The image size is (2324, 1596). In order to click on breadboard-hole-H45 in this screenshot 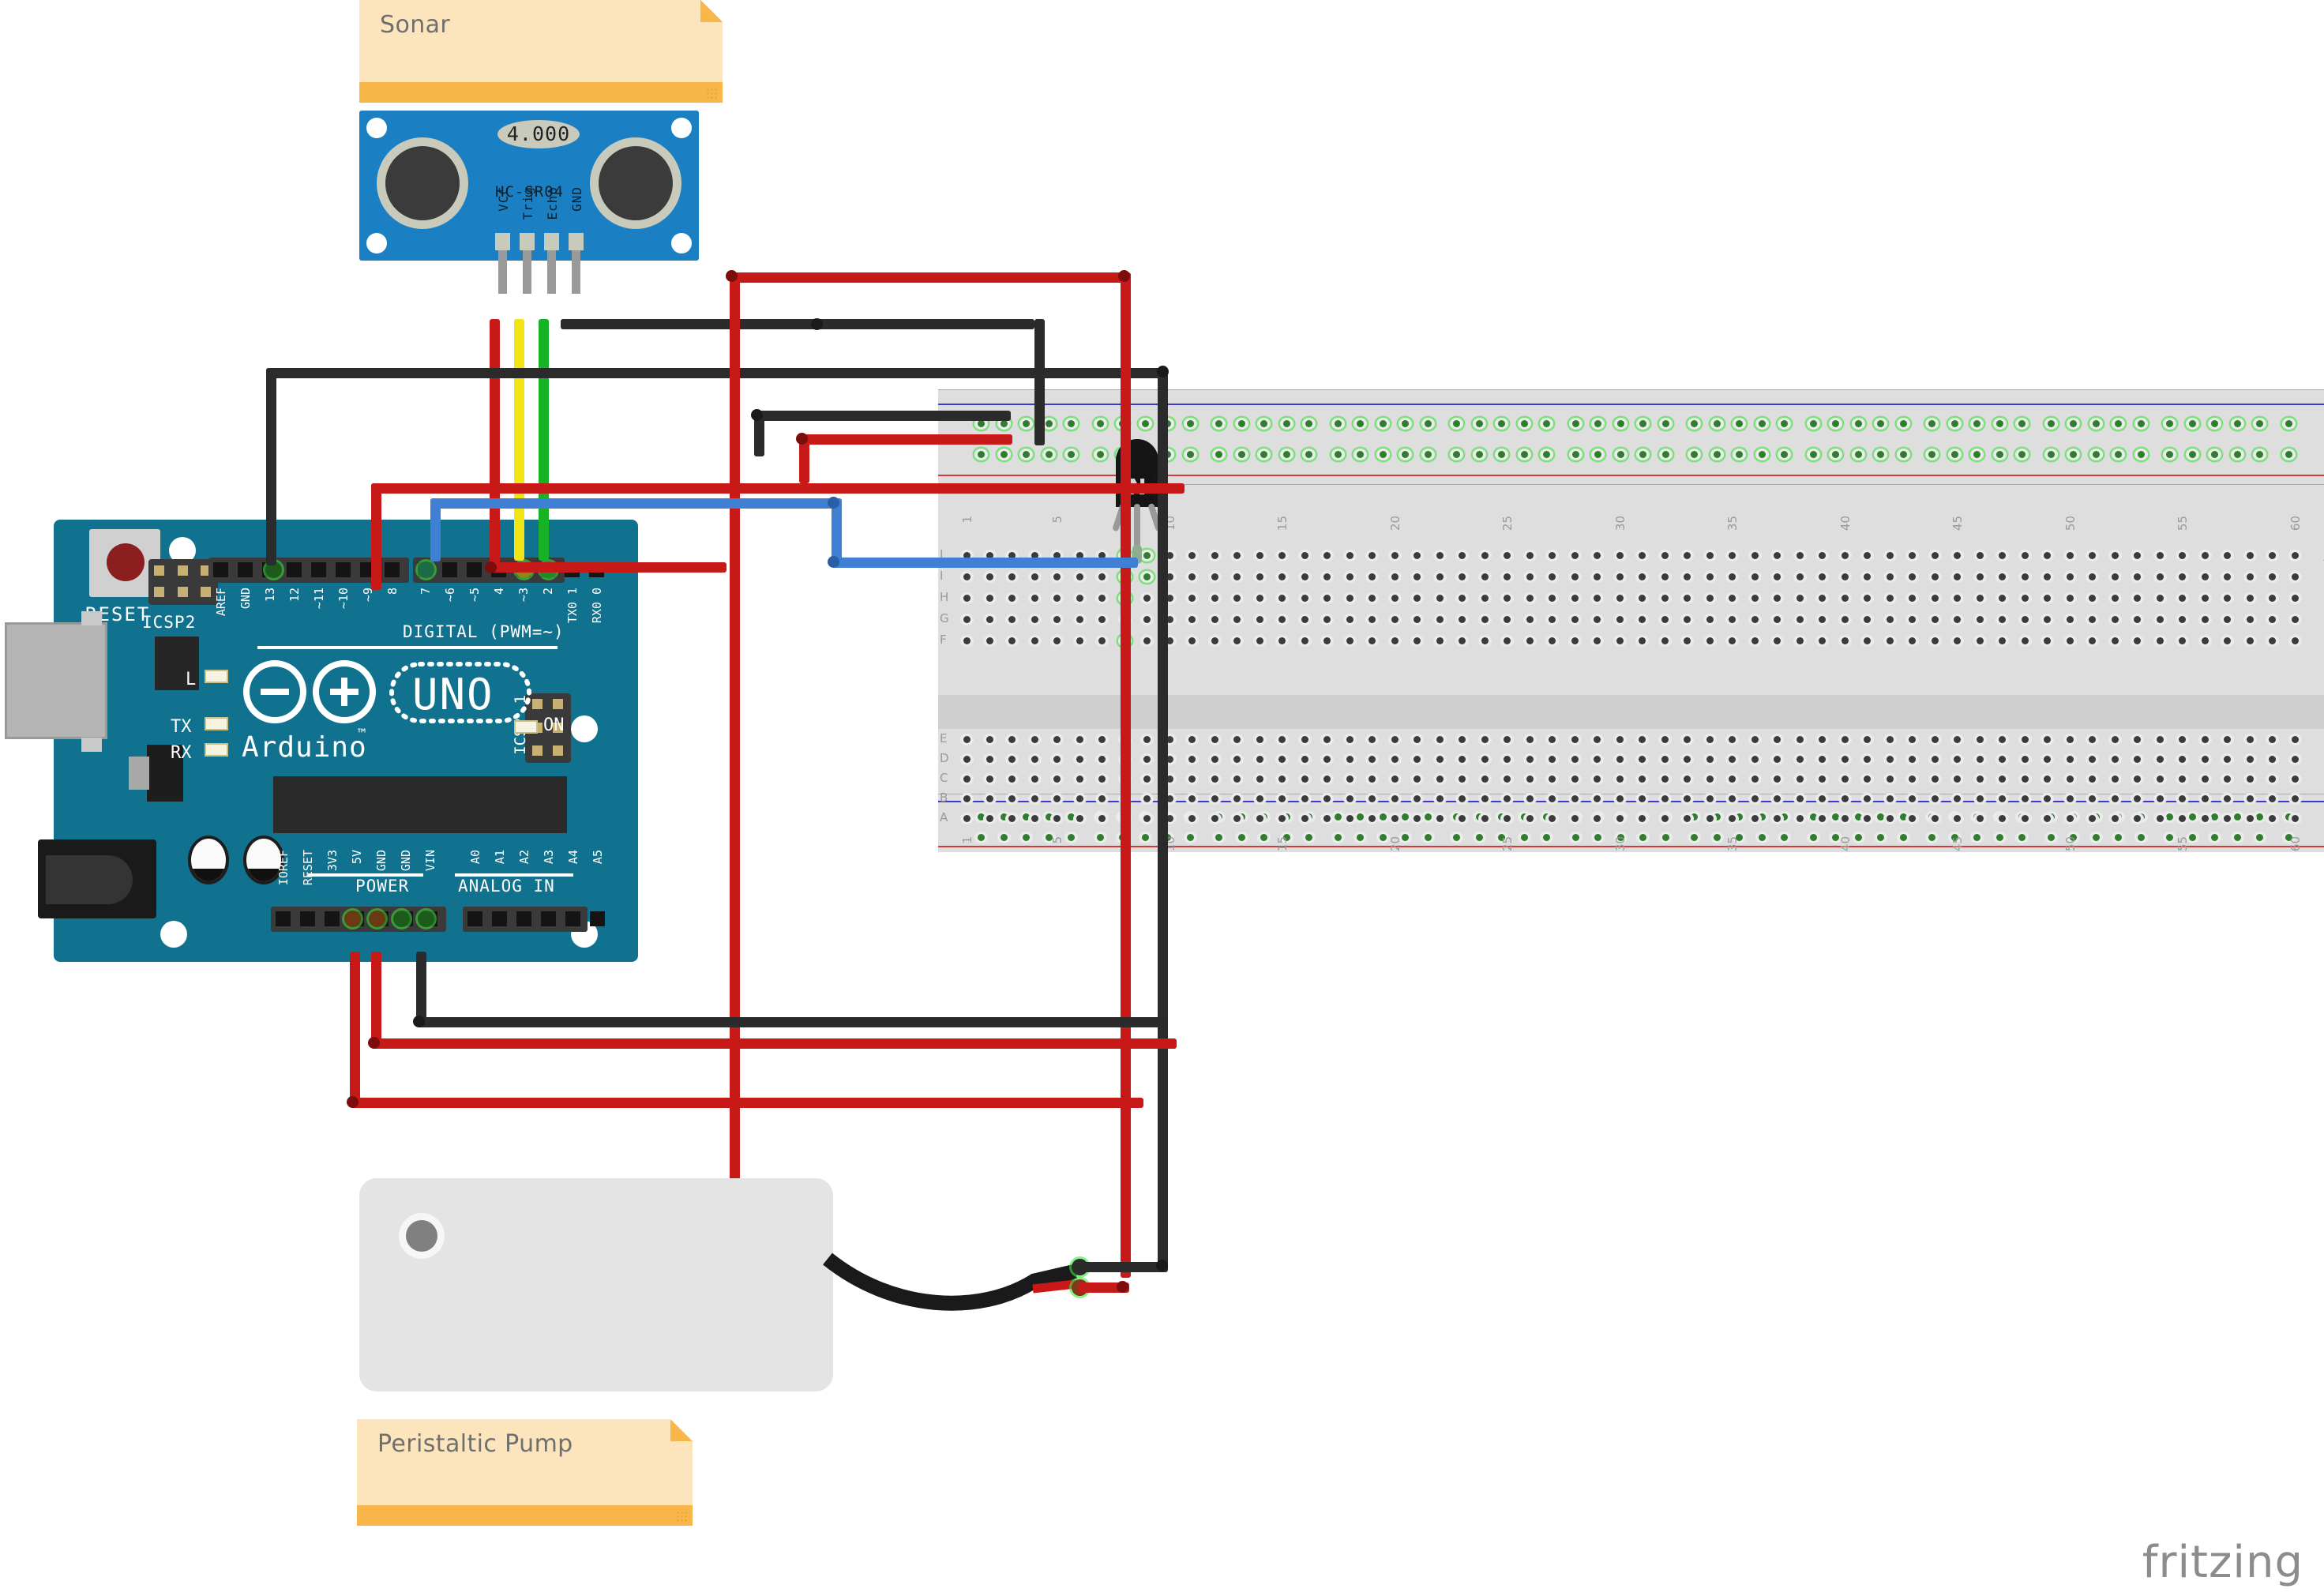, I will do `click(1957, 598)`.